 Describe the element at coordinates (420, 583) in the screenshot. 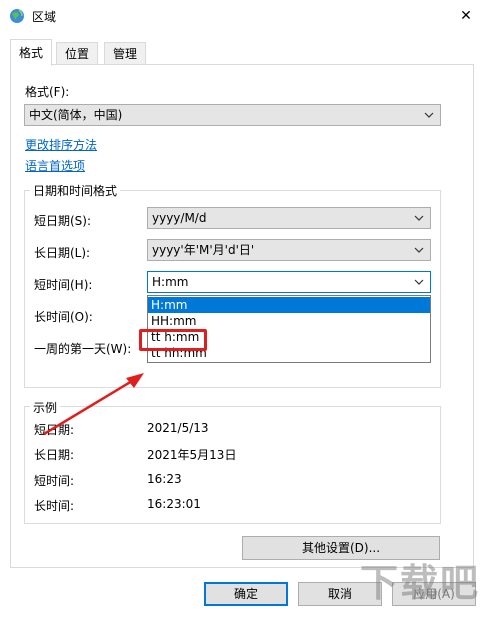

I see `watermark-logo: 下载吧` at that location.